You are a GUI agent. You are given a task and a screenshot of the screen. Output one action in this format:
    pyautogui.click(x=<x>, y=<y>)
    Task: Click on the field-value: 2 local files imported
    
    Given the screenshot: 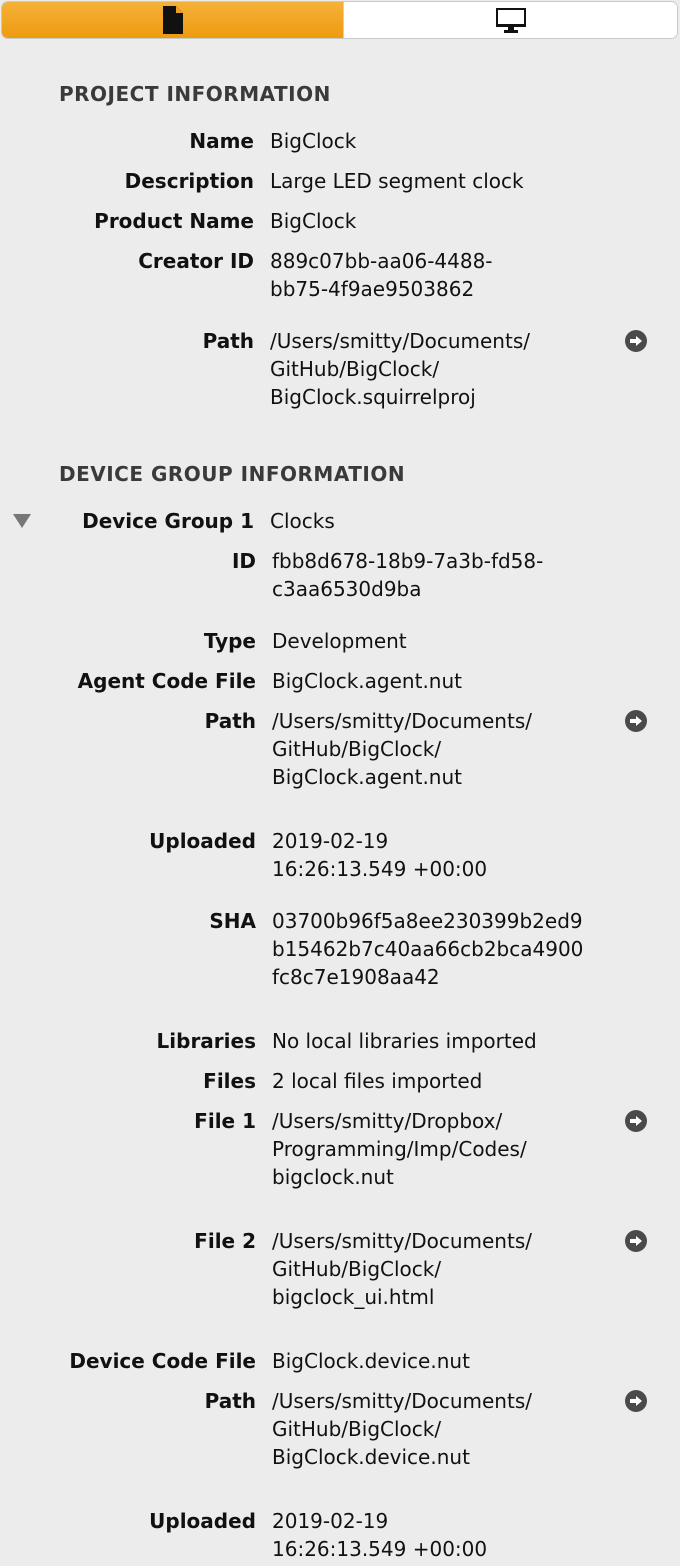 What is the action you would take?
    pyautogui.click(x=377, y=1081)
    